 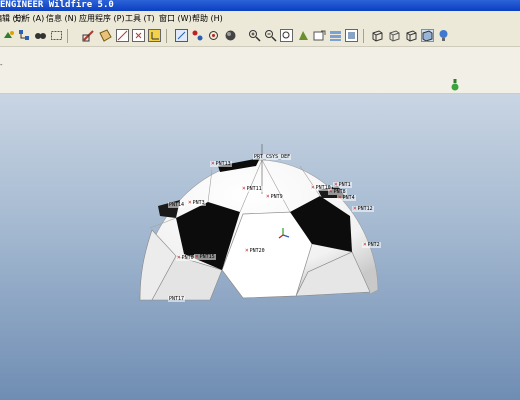 What do you see at coordinates (230, 35) in the screenshot?
I see `shade-icon` at bounding box center [230, 35].